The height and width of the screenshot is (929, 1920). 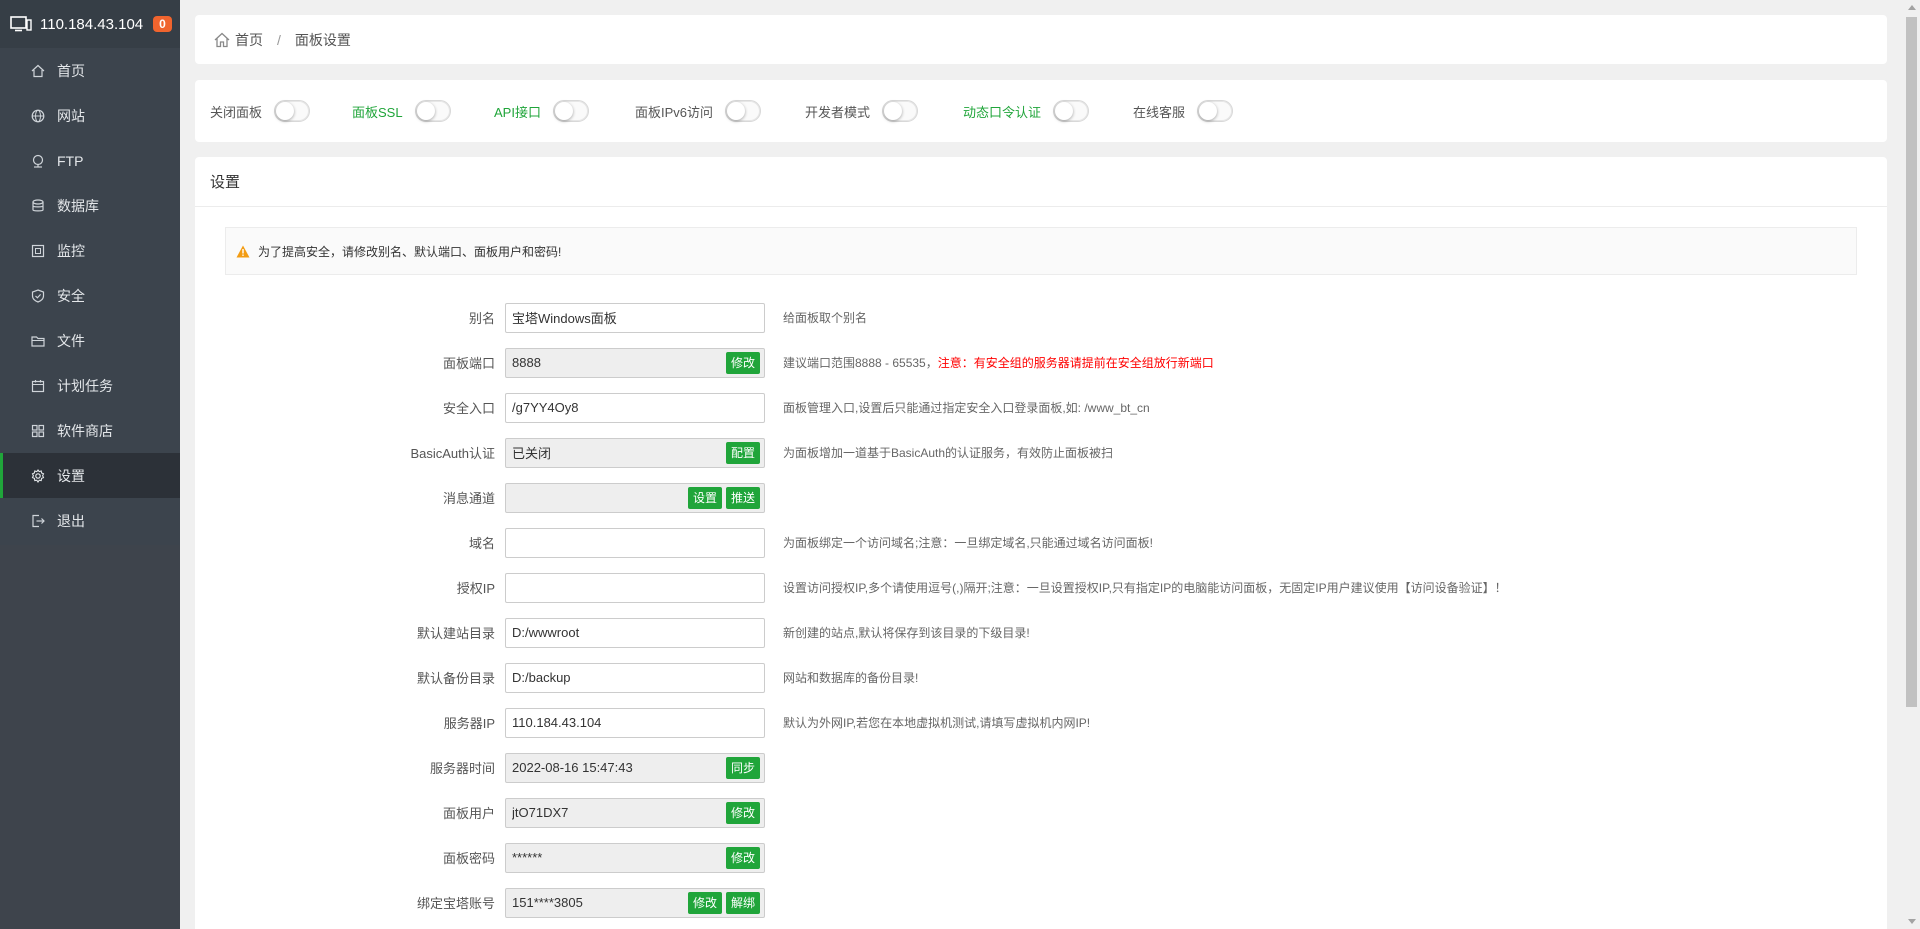 I want to click on sidebar-item-label: 安全, so click(x=71, y=295).